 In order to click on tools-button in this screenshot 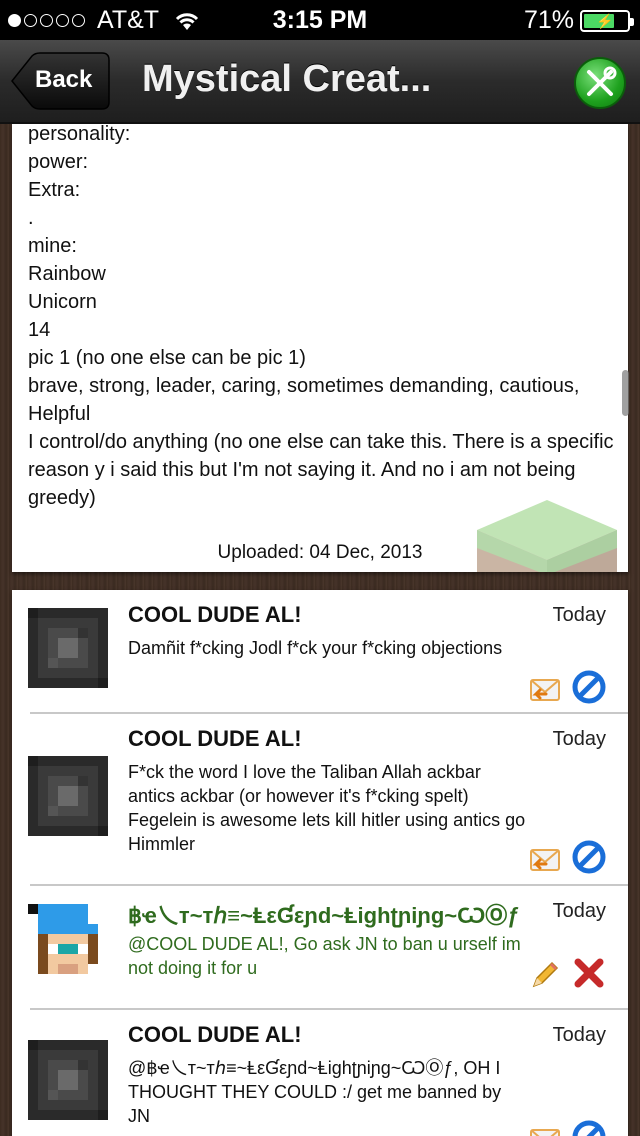, I will do `click(600, 83)`.